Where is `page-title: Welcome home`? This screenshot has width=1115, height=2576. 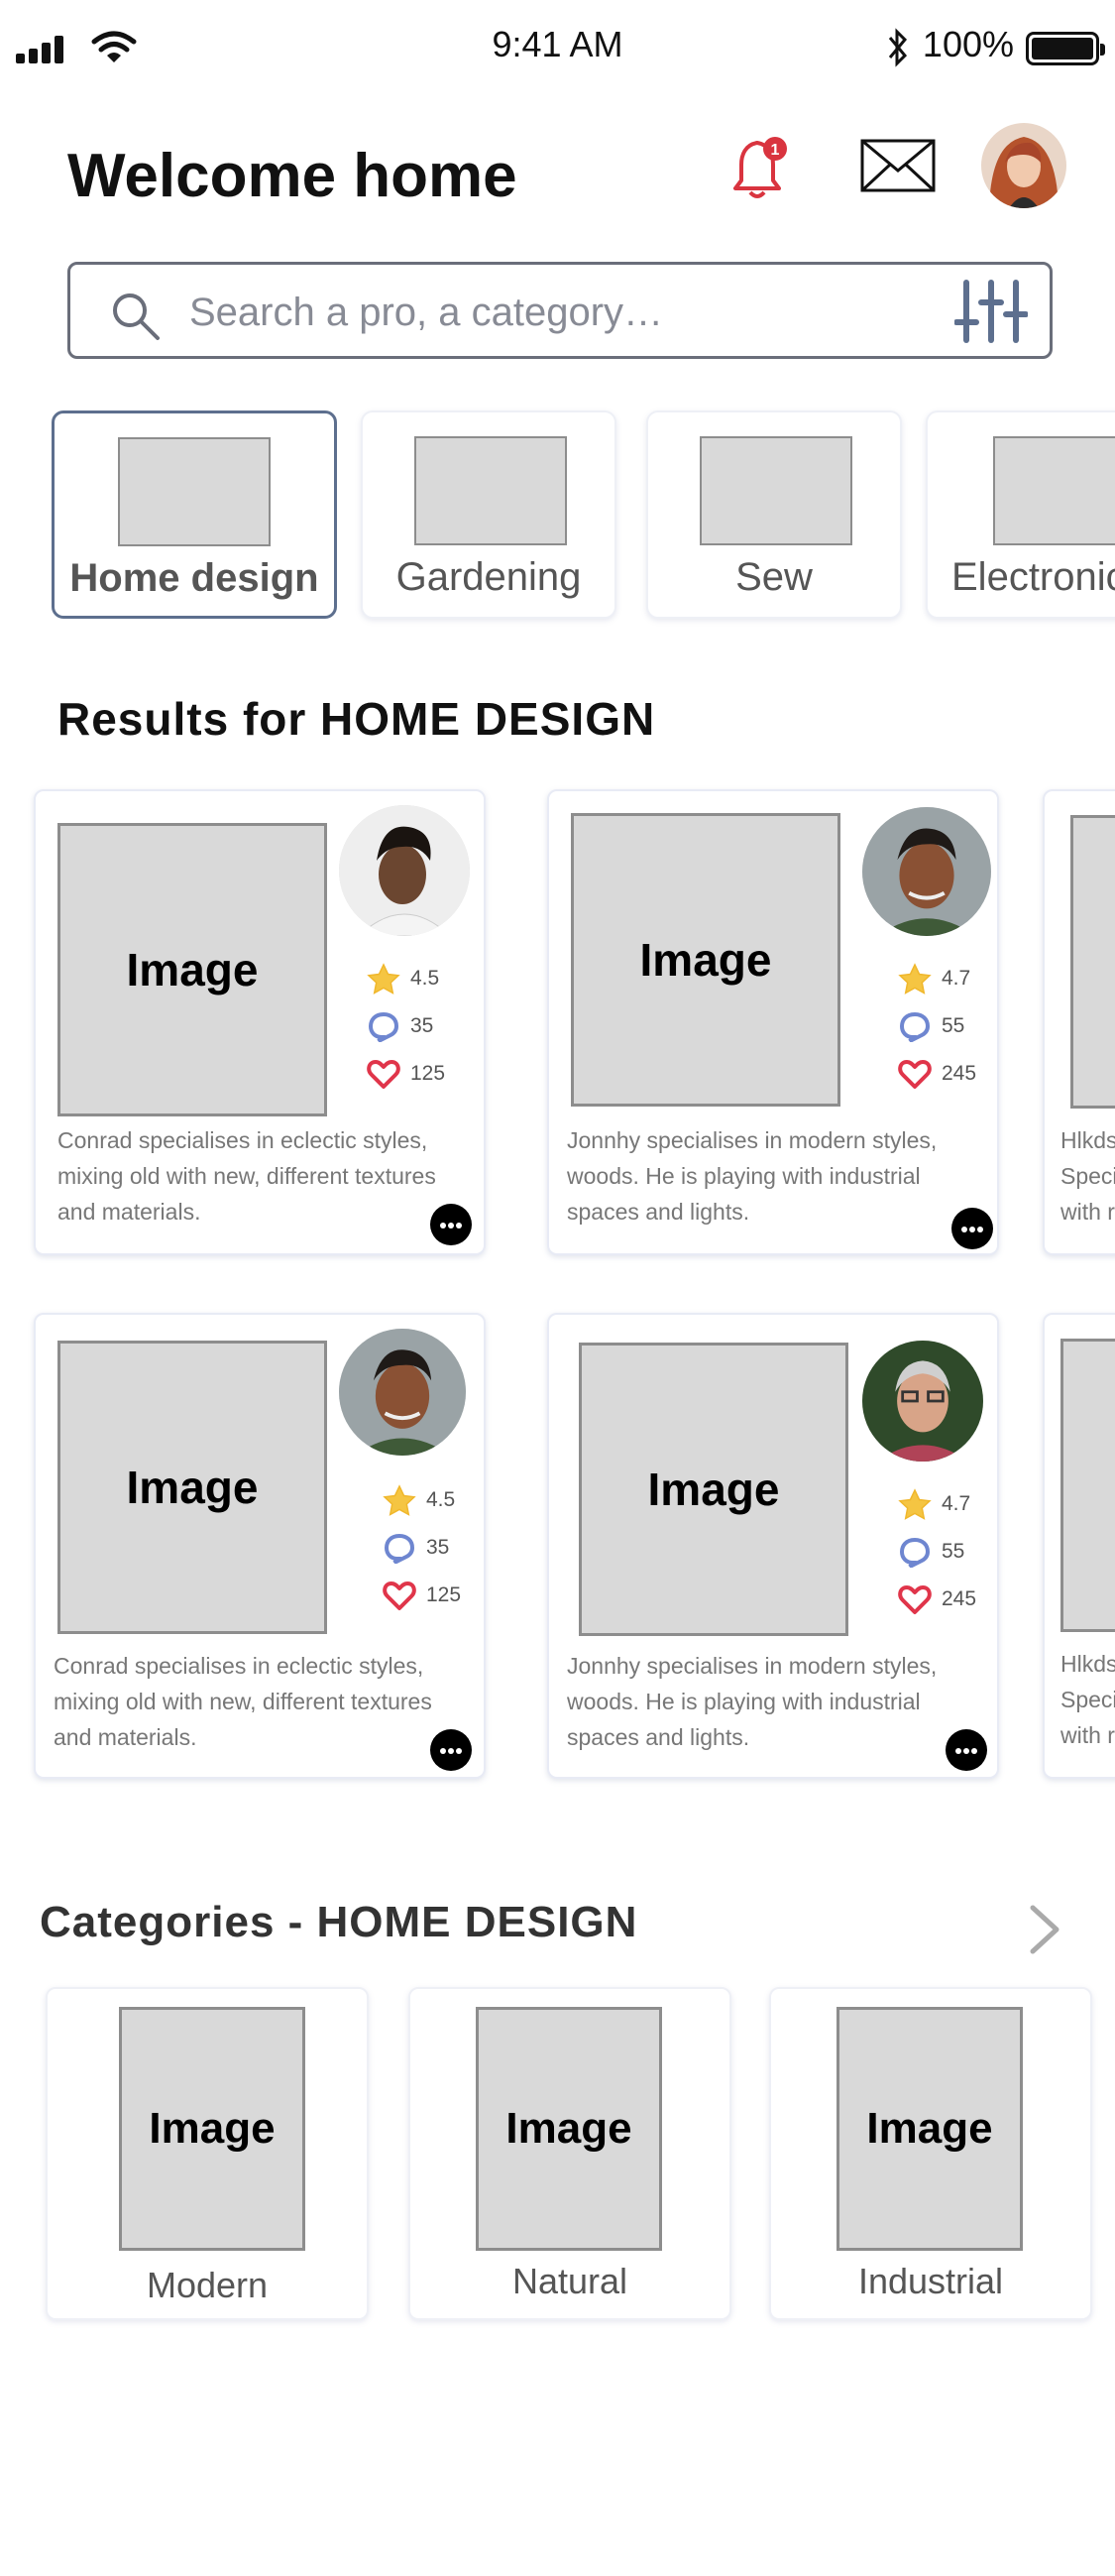
page-title: Welcome home is located at coordinates (292, 176).